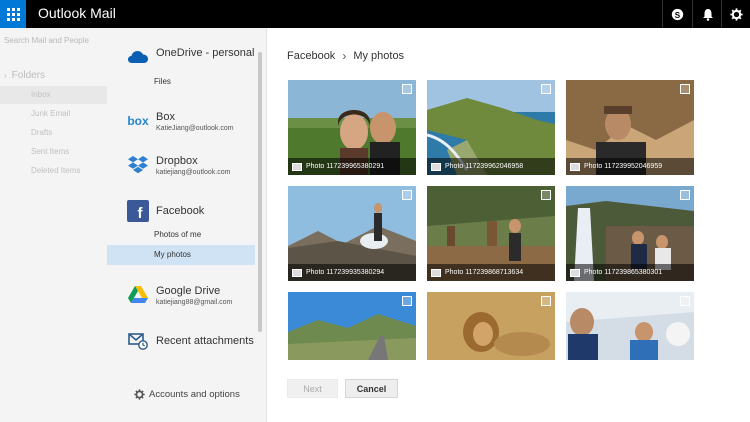 This screenshot has width=750, height=422. I want to click on nav-onedrive-files: Files, so click(181, 82).